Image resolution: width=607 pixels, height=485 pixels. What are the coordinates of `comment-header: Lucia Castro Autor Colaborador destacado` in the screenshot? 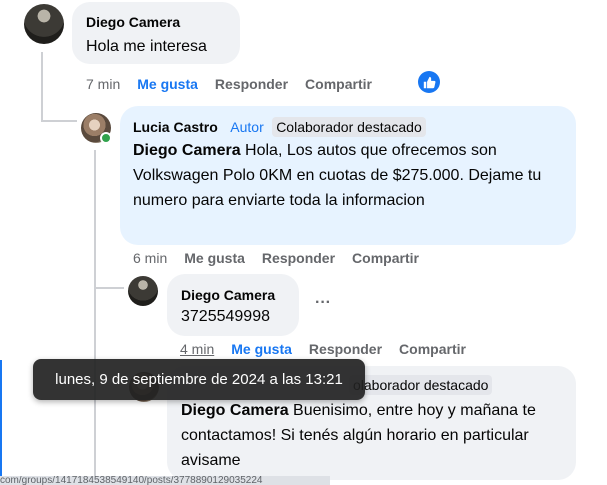 It's located at (279, 127).